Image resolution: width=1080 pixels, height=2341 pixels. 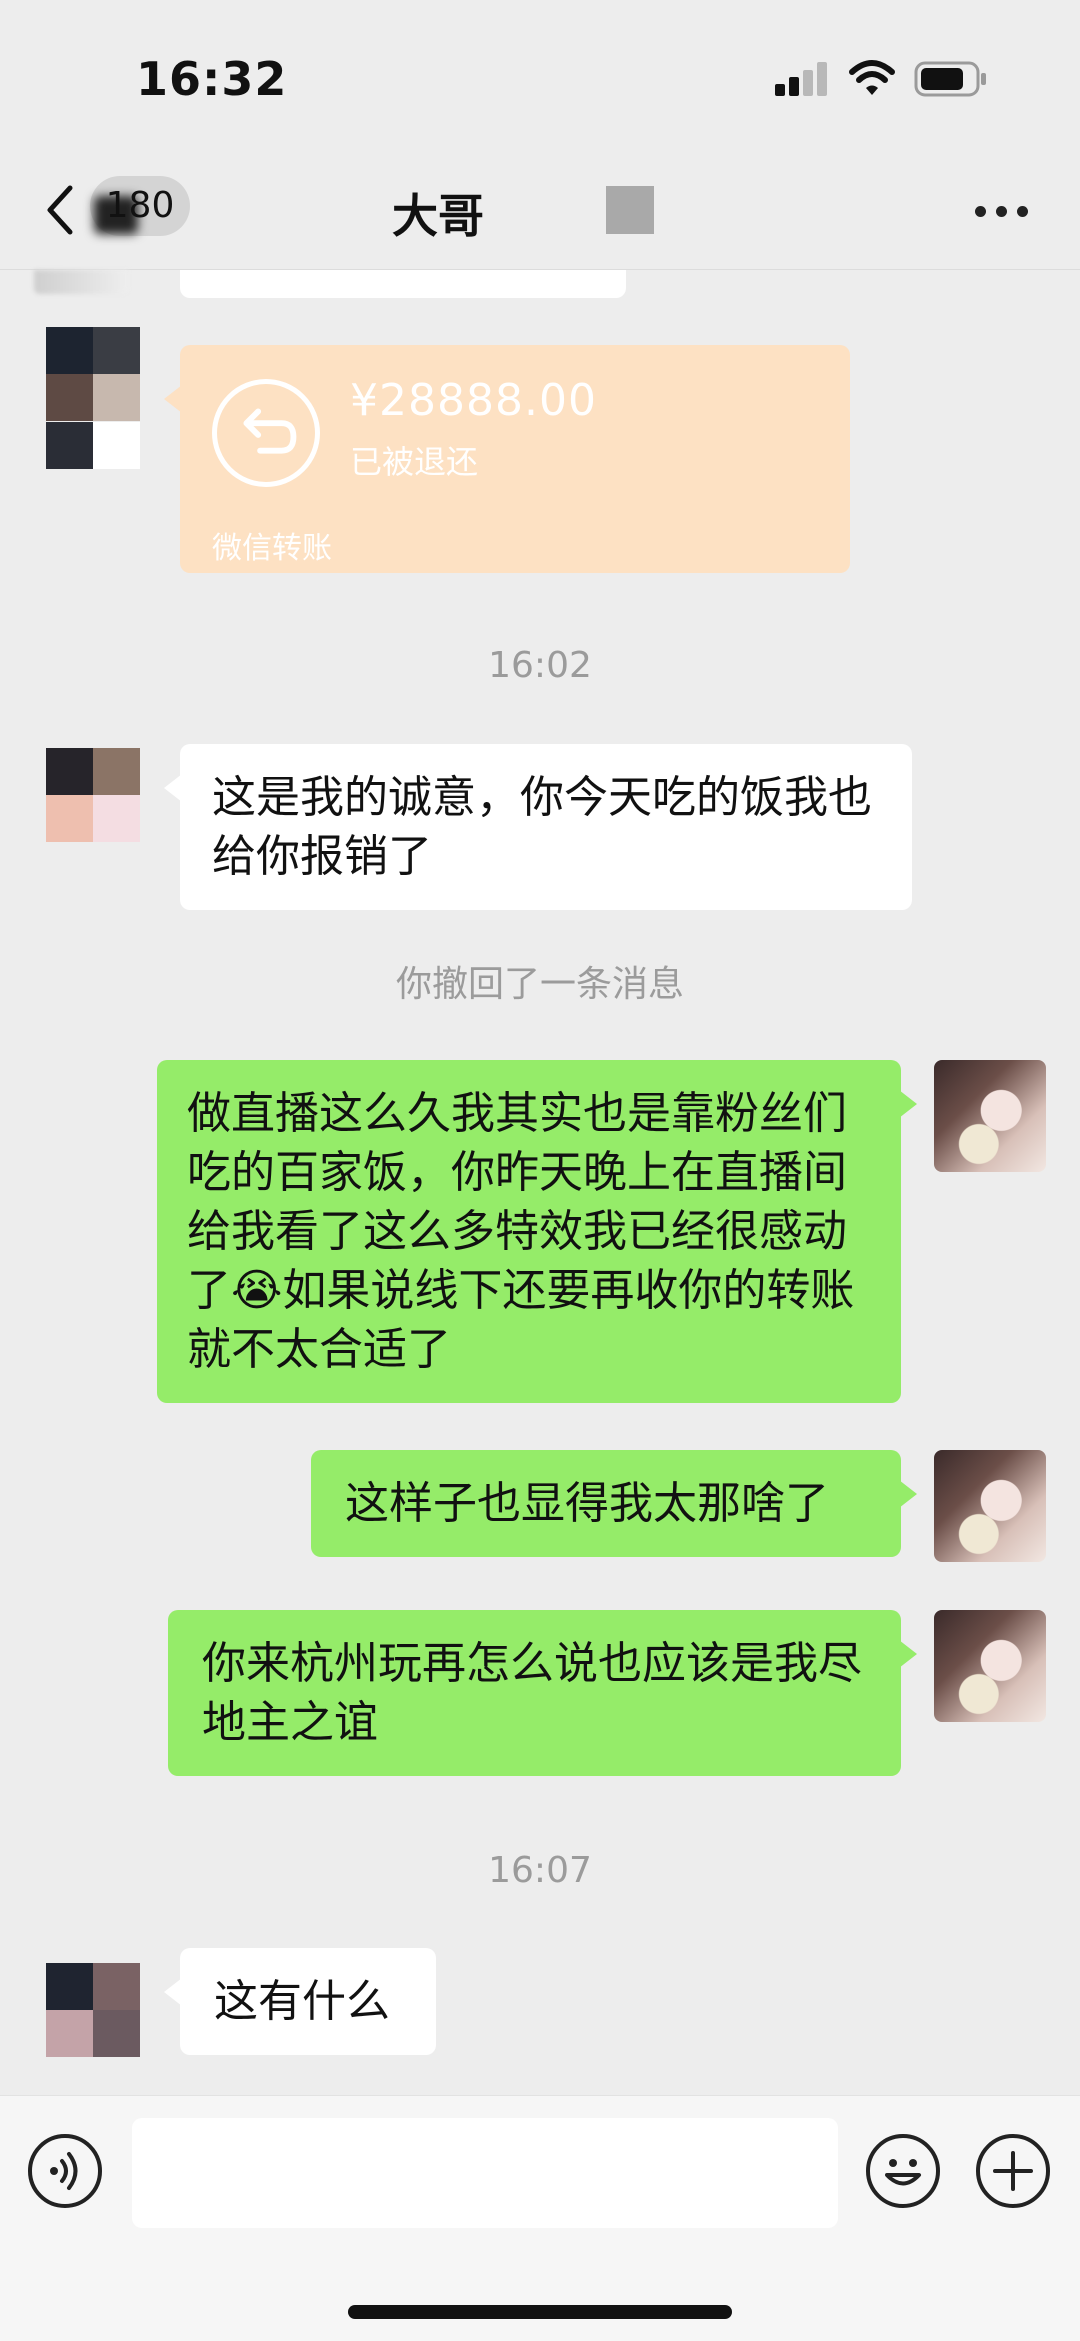 I want to click on emoji-icon, so click(x=903, y=2171).